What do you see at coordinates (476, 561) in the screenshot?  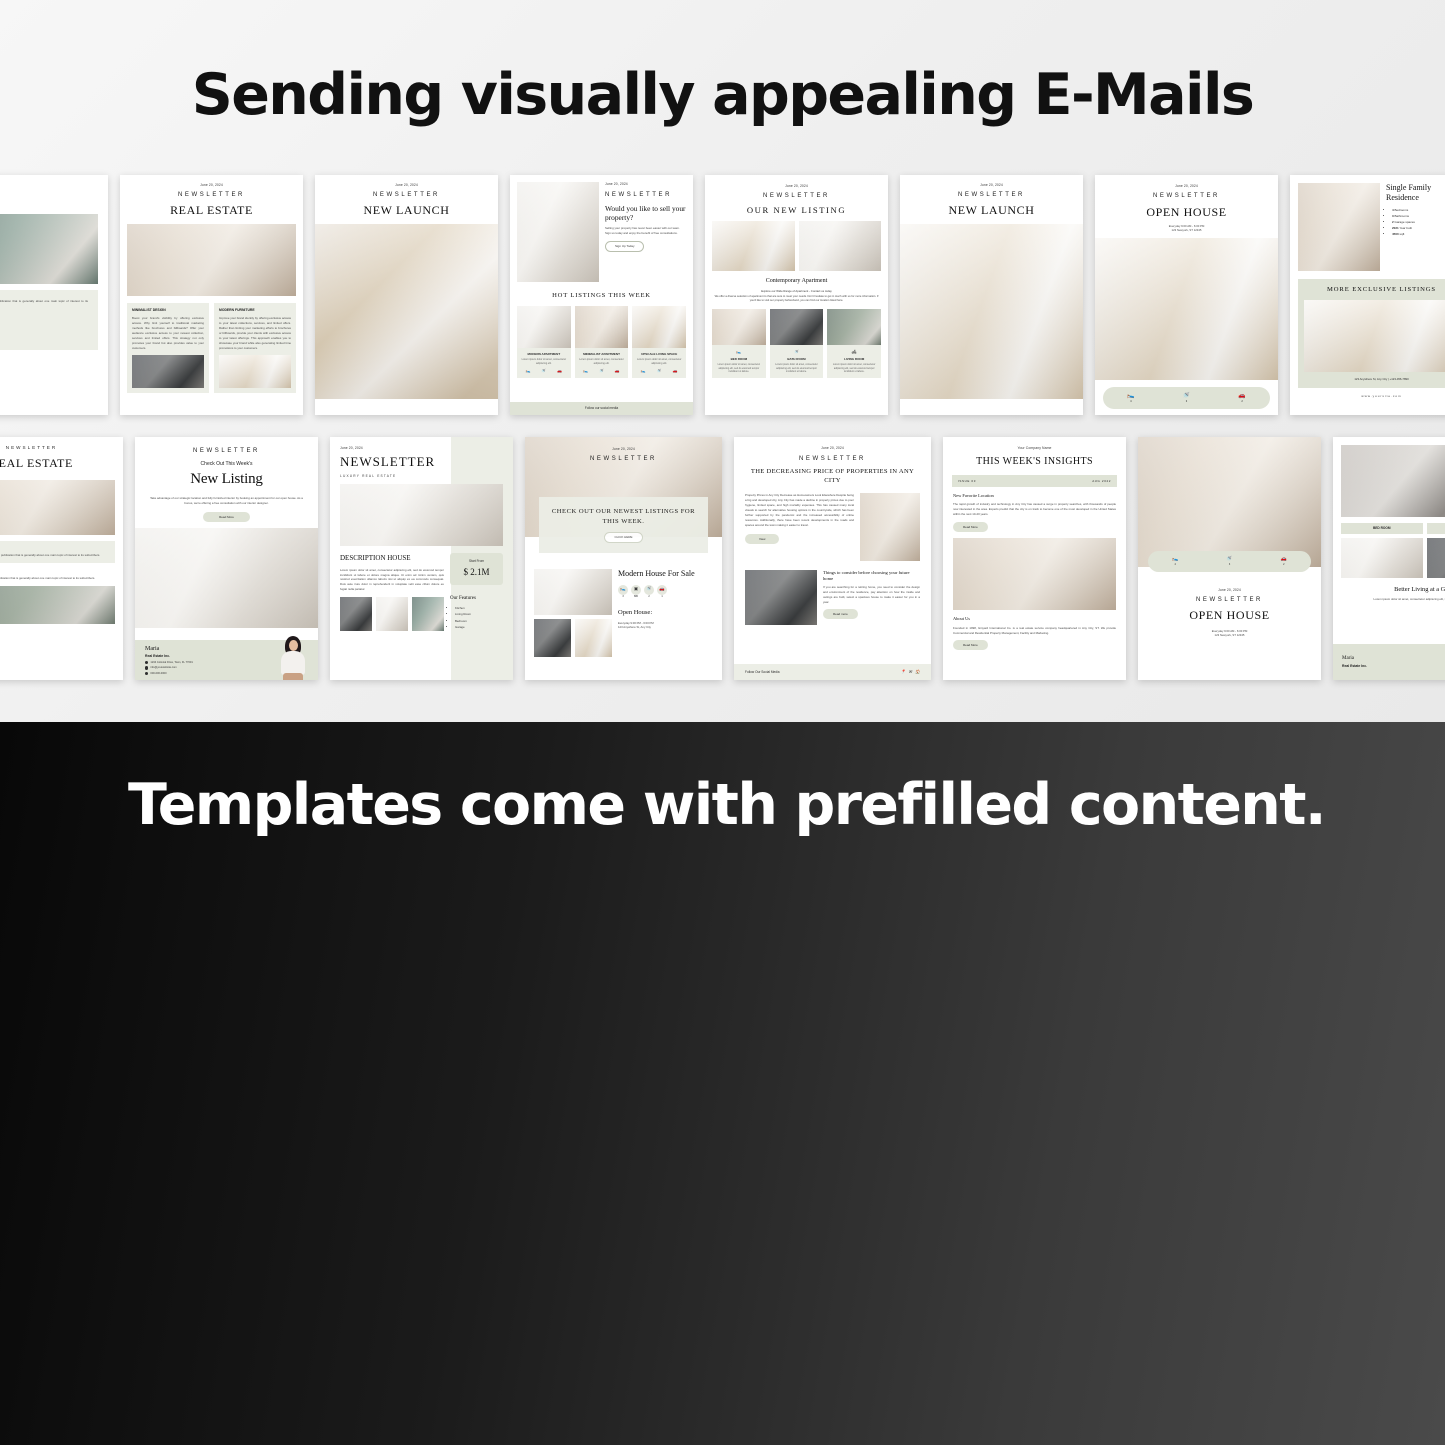 I see `start-from-label: Start From` at bounding box center [476, 561].